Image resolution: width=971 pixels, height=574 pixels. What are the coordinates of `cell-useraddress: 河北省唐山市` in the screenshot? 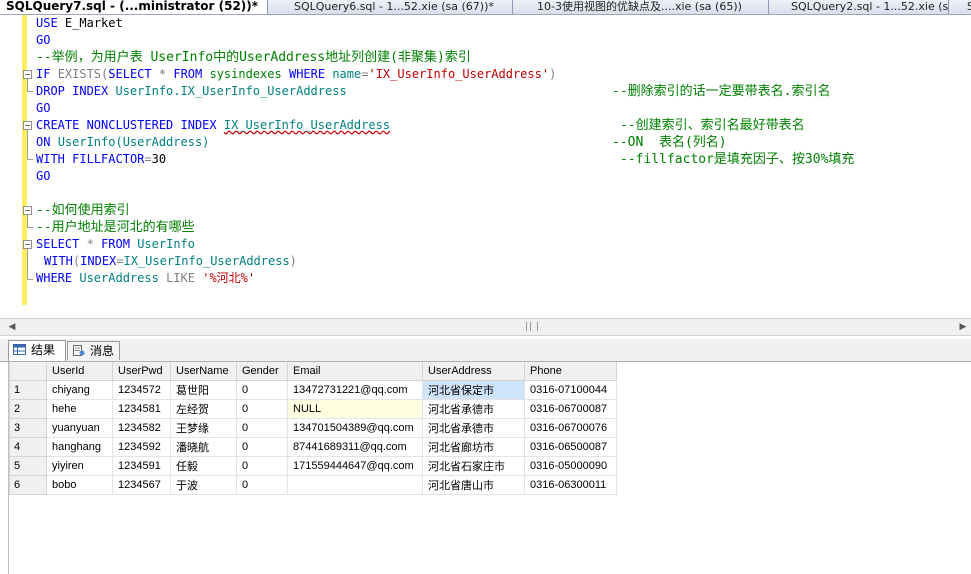 It's located at (473, 485).